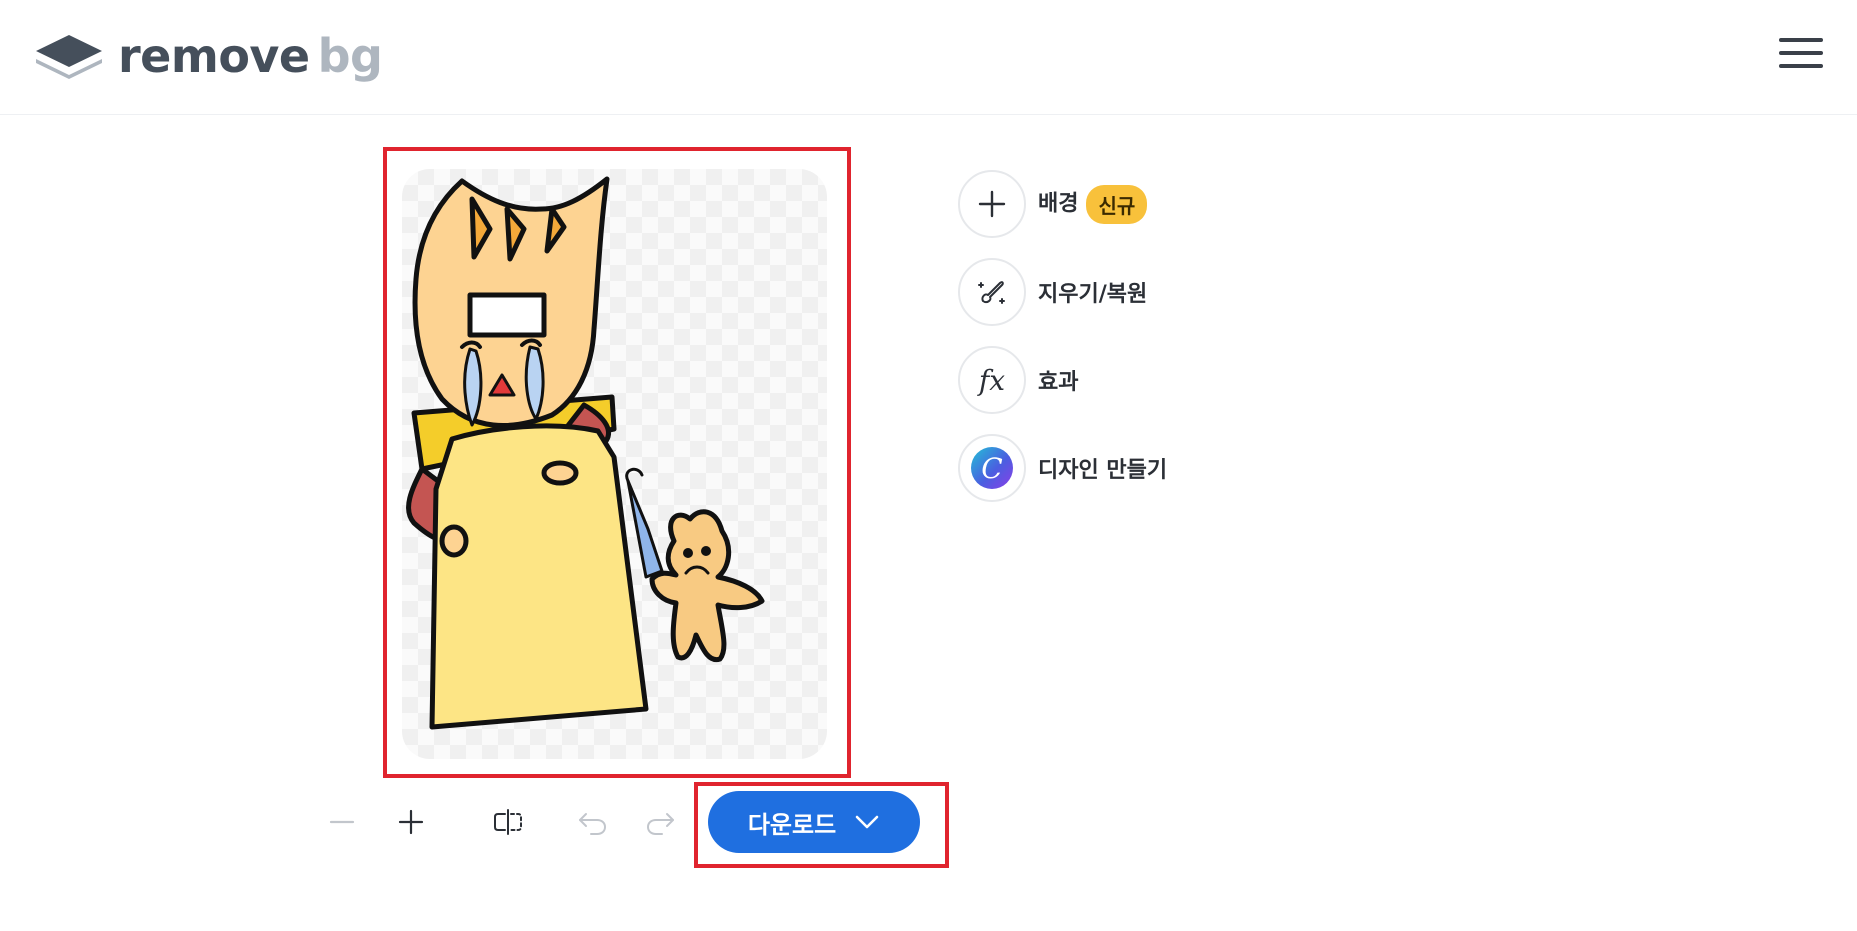  I want to click on tool-background: 배경 신규, so click(1053, 204).